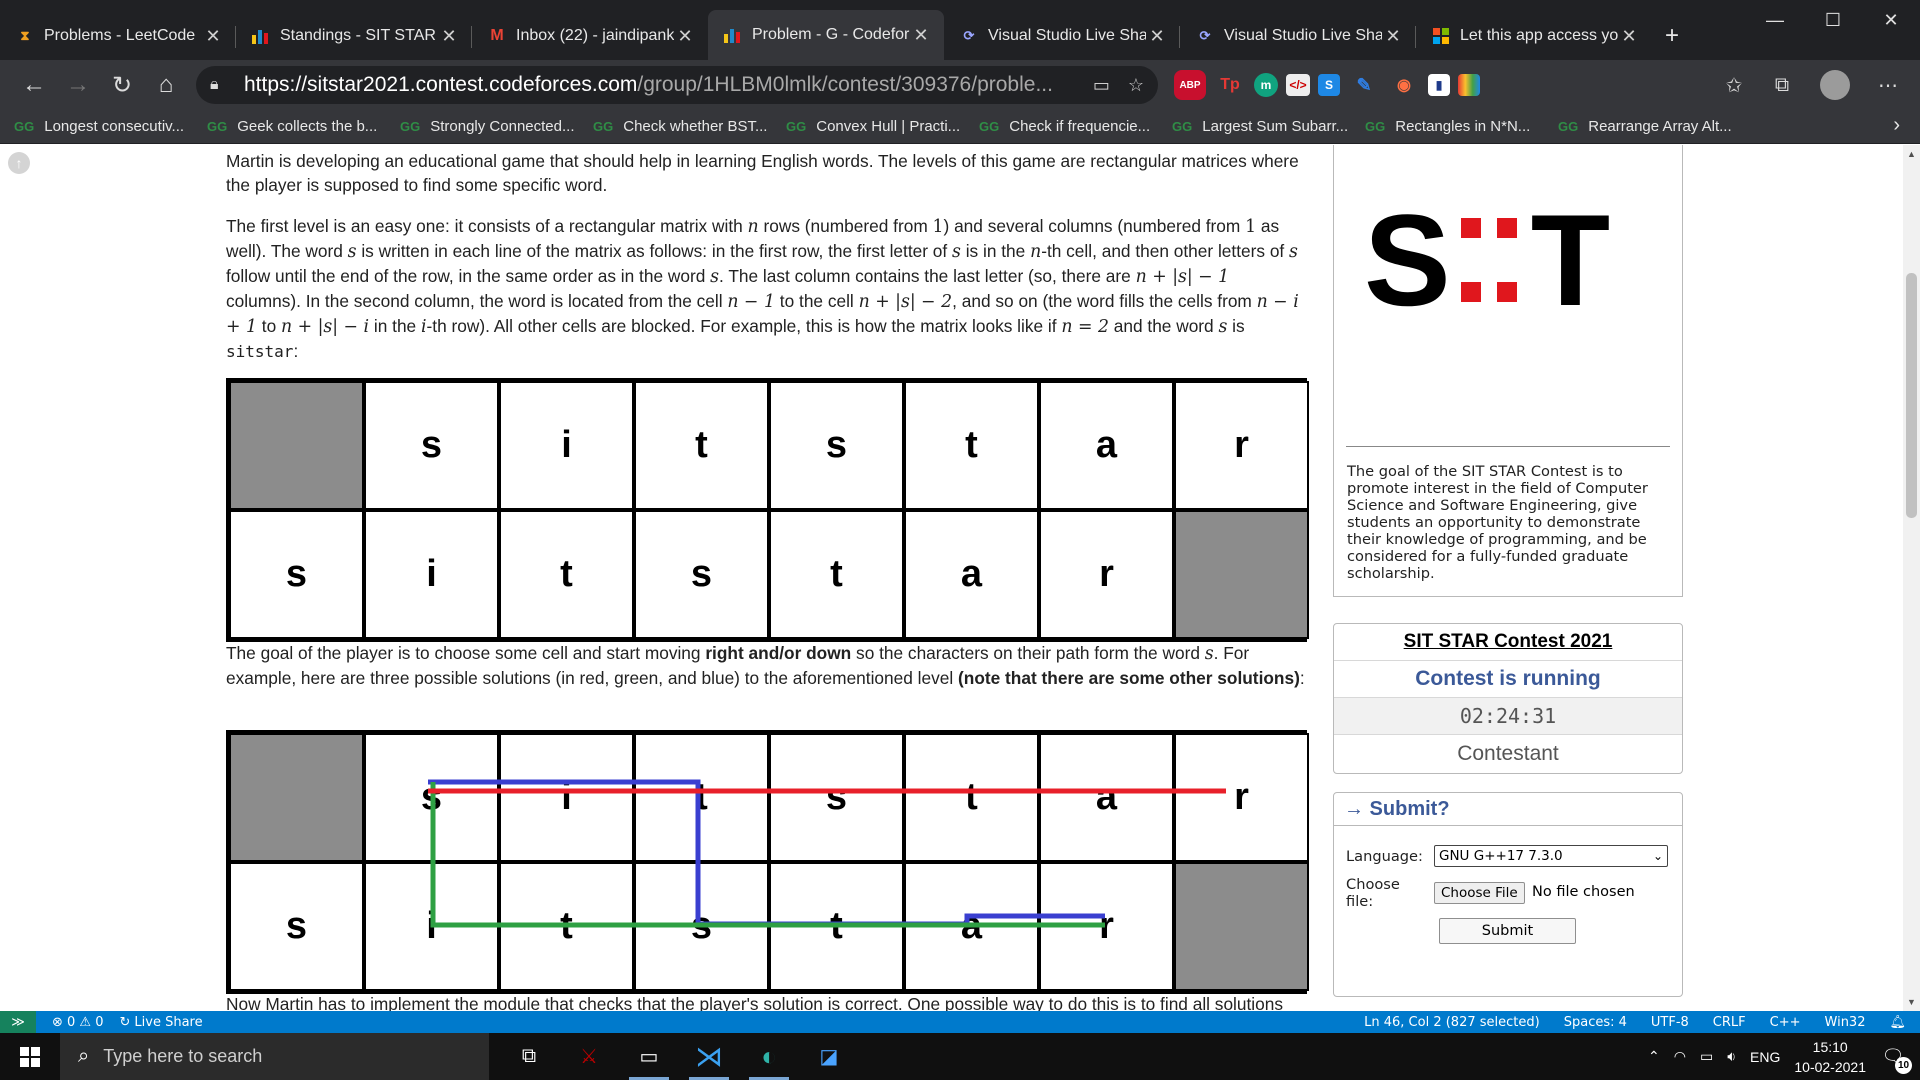 The height and width of the screenshot is (1080, 1920). Describe the element at coordinates (1136, 85) in the screenshot. I see `add-favorite-icon: ☆` at that location.